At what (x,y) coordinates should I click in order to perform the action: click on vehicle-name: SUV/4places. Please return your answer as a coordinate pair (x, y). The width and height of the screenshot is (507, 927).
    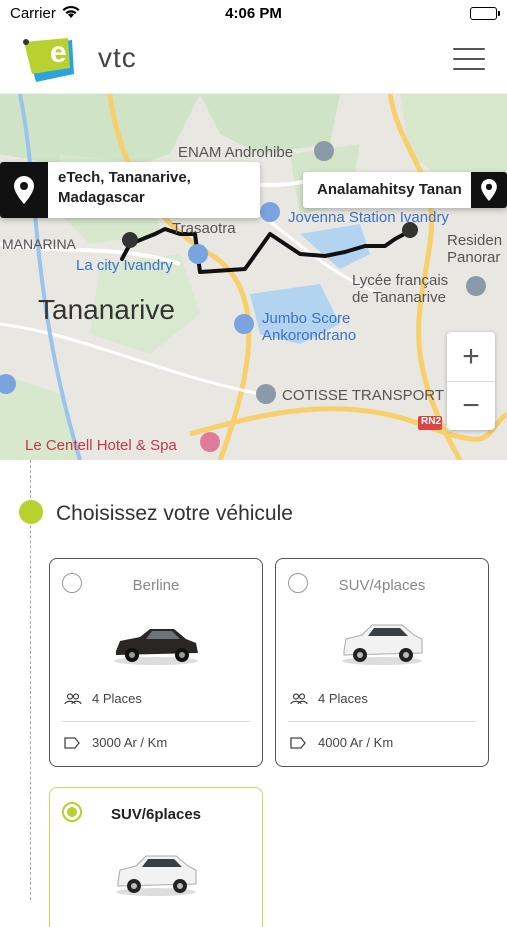
    Looking at the image, I should click on (382, 585).